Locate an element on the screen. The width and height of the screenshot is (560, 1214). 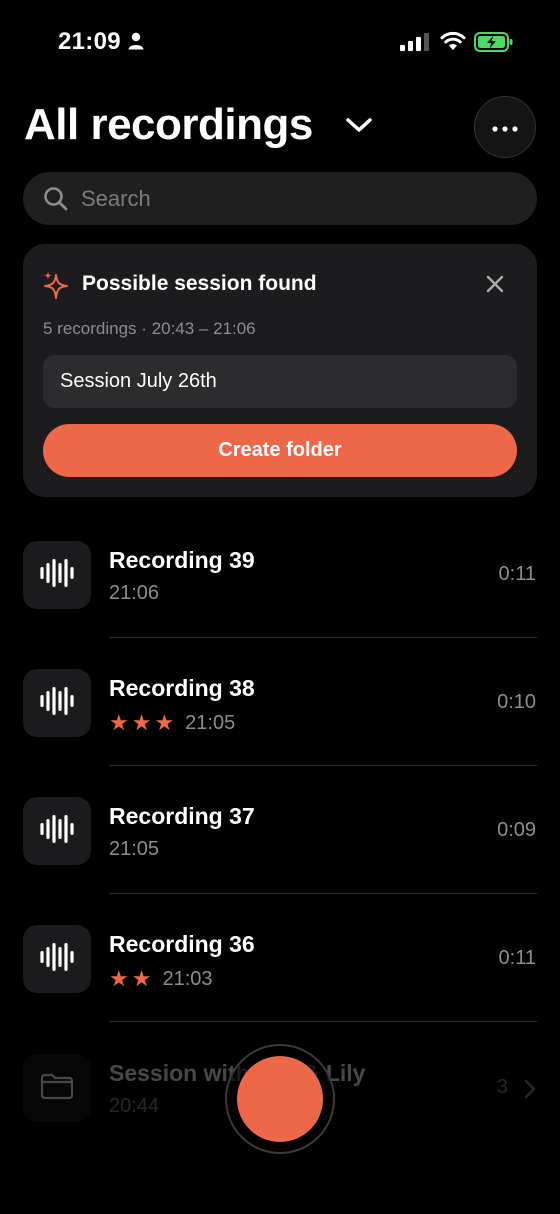
recording-subtitle: 21:06 is located at coordinates (134, 593).